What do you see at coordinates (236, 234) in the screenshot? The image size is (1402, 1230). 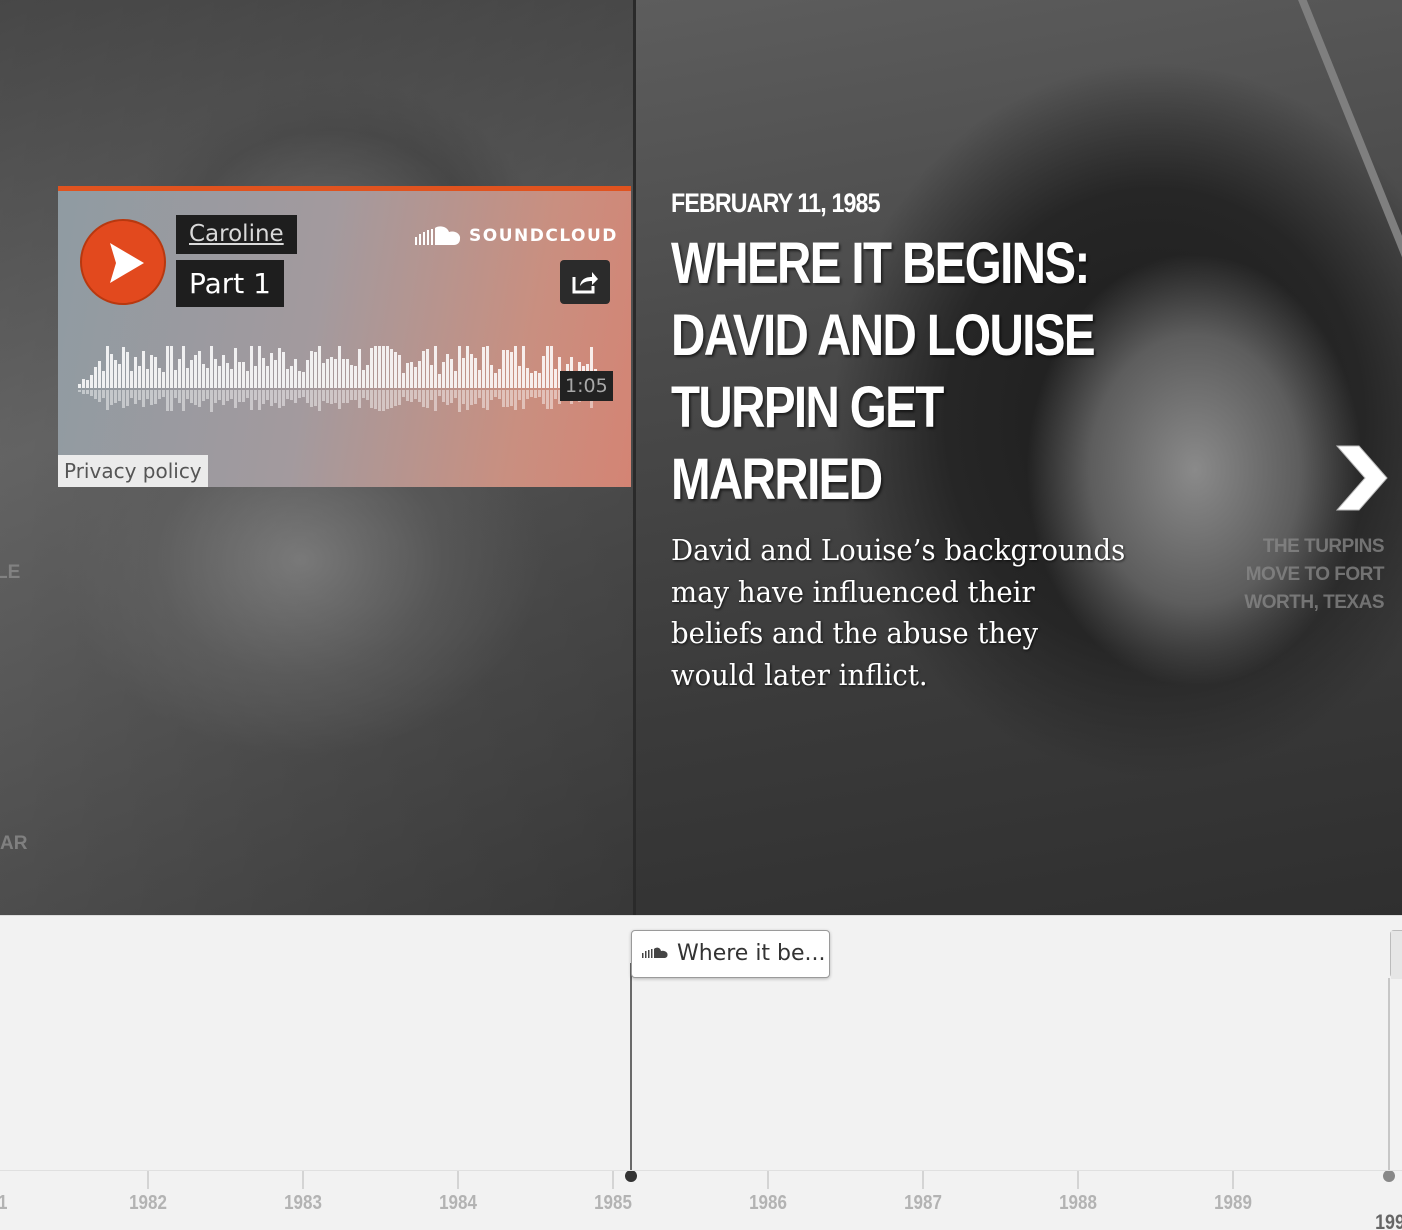 I see `soundcloud-user-link: Caroline` at bounding box center [236, 234].